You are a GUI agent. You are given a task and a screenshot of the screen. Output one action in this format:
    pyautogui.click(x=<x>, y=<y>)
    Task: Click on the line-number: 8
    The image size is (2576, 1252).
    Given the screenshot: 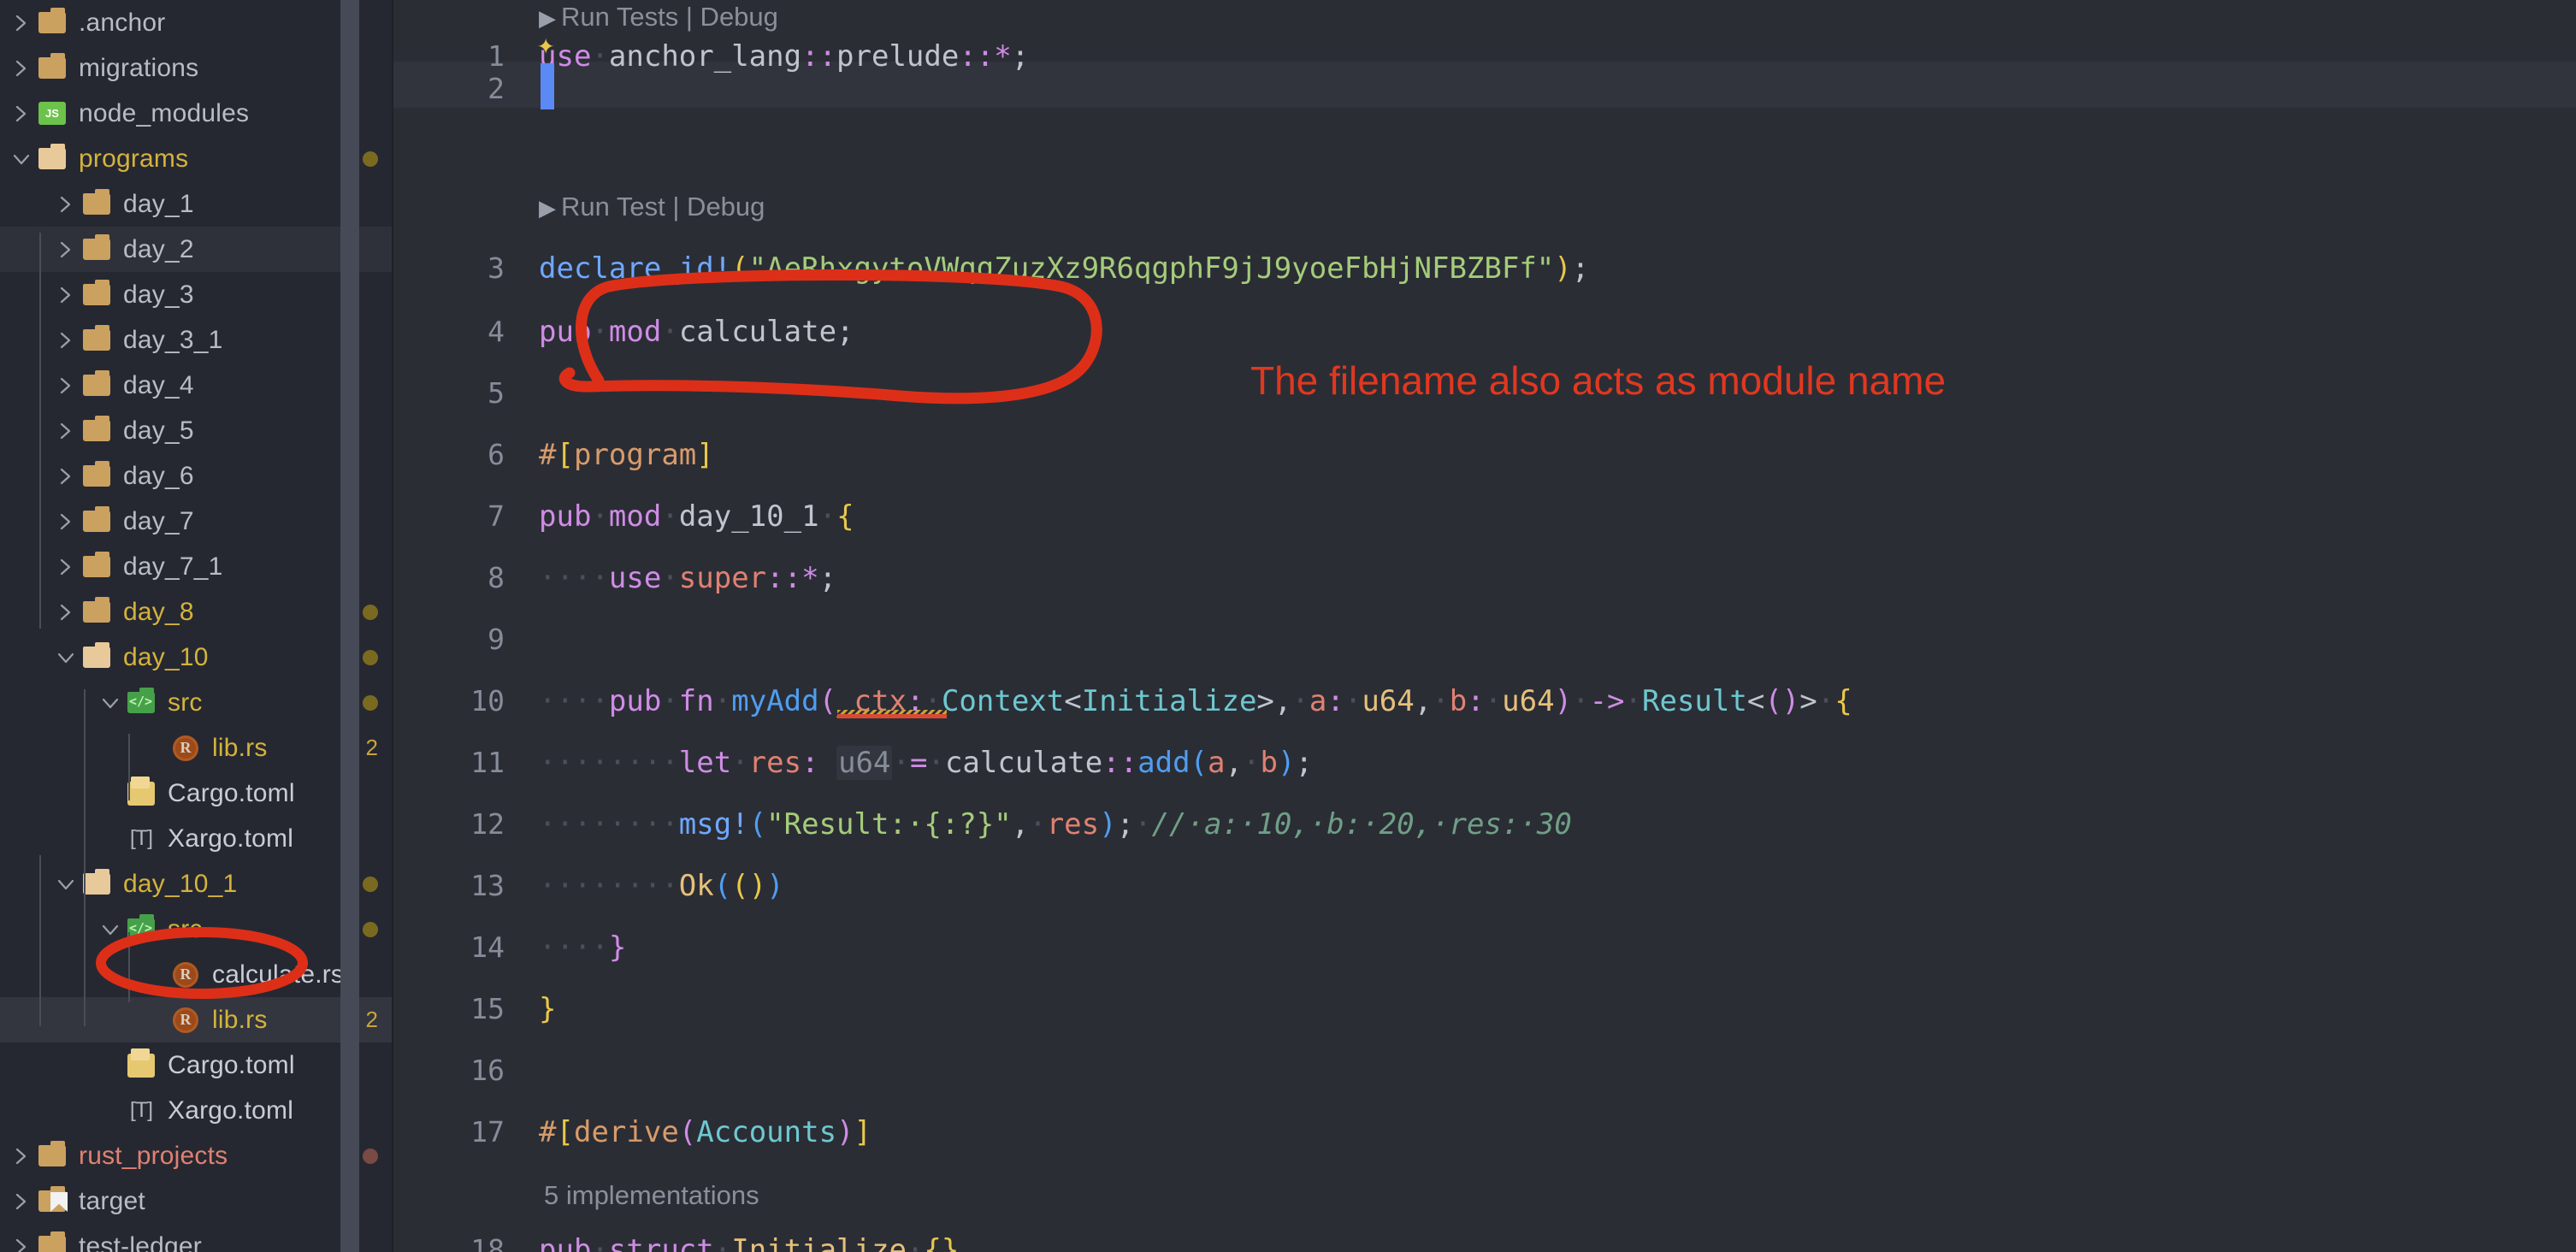 What is the action you would take?
    pyautogui.click(x=496, y=577)
    